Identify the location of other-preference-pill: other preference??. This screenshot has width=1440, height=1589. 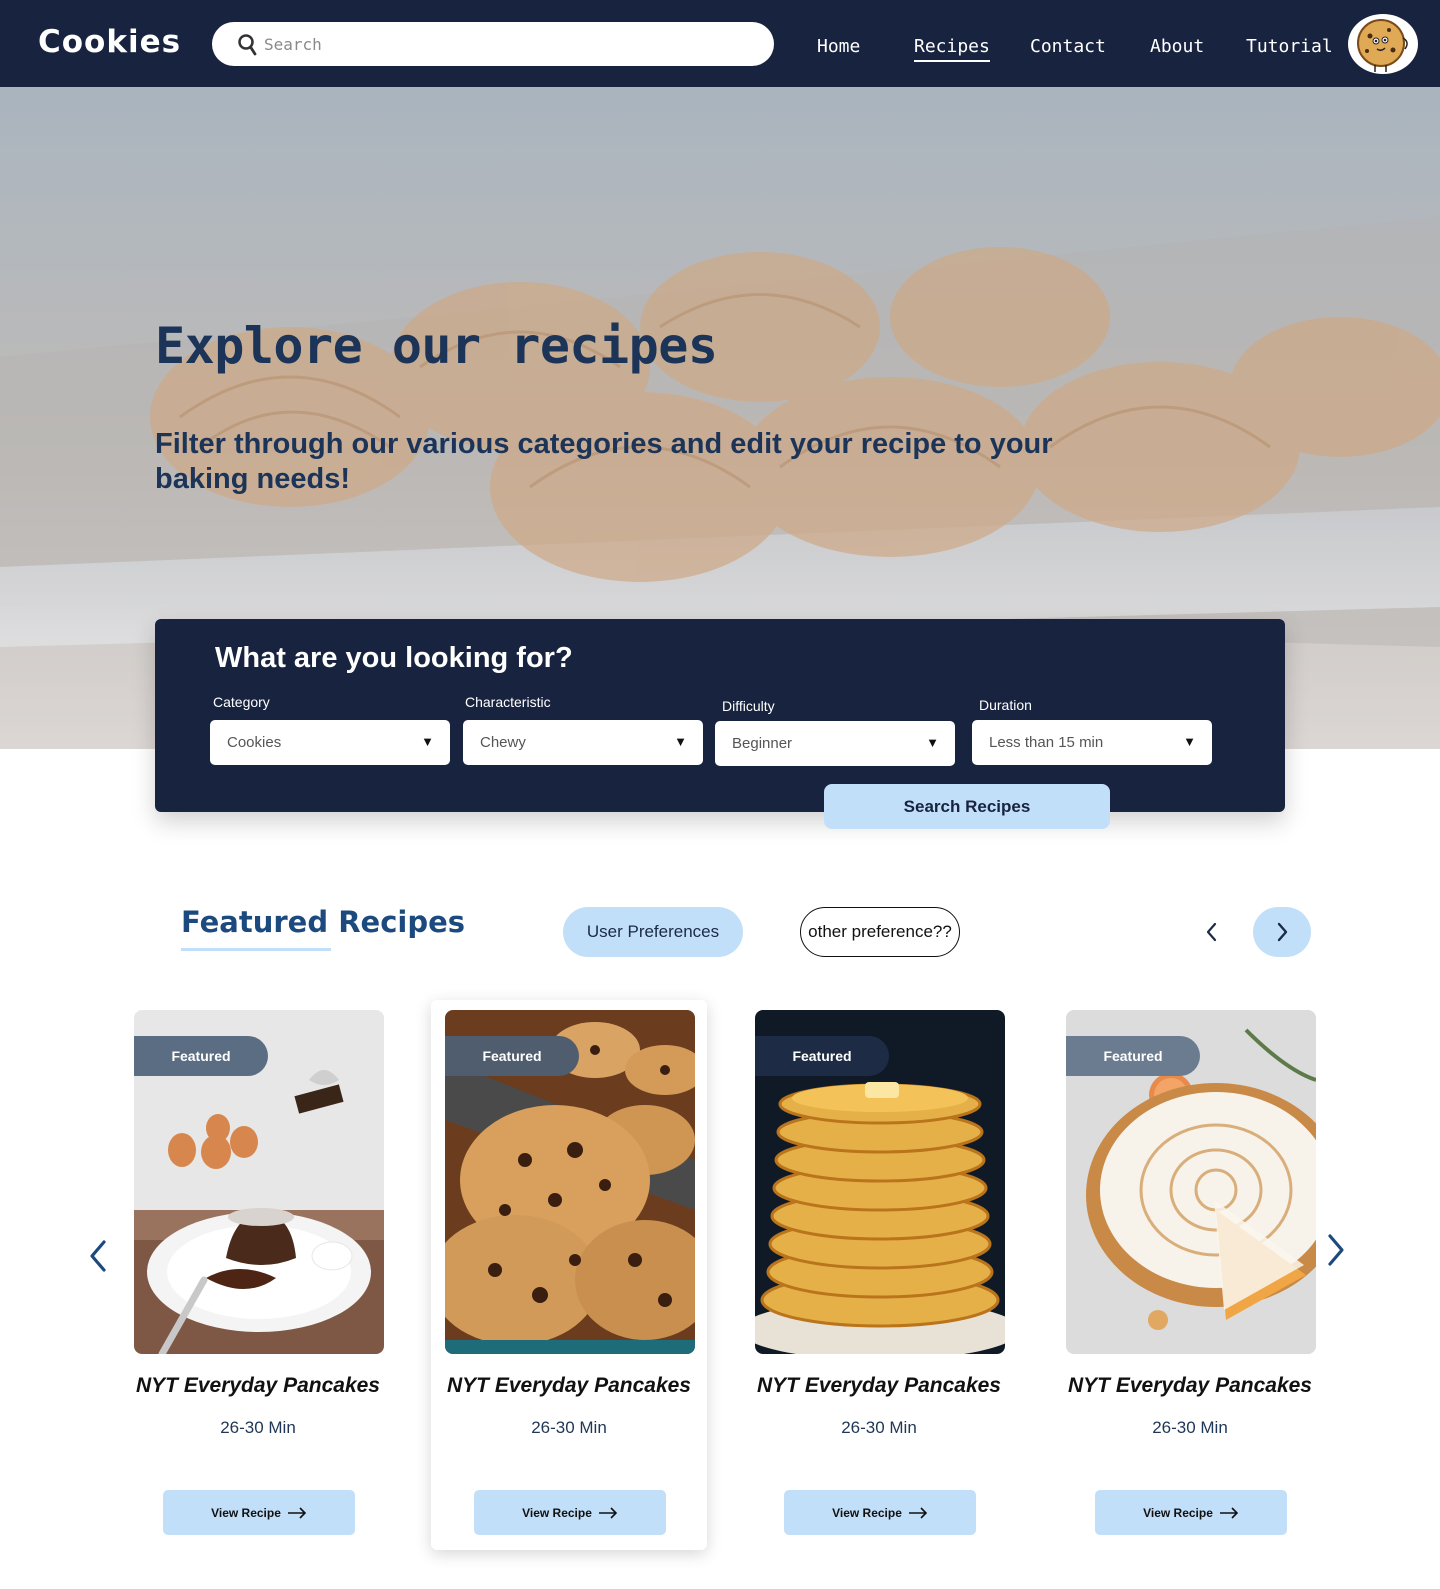
(880, 932).